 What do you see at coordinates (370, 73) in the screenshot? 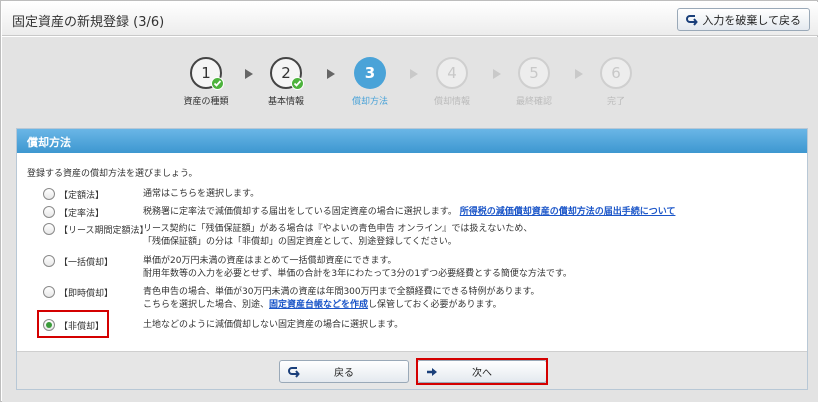
I see `step-3-circle: 3` at bounding box center [370, 73].